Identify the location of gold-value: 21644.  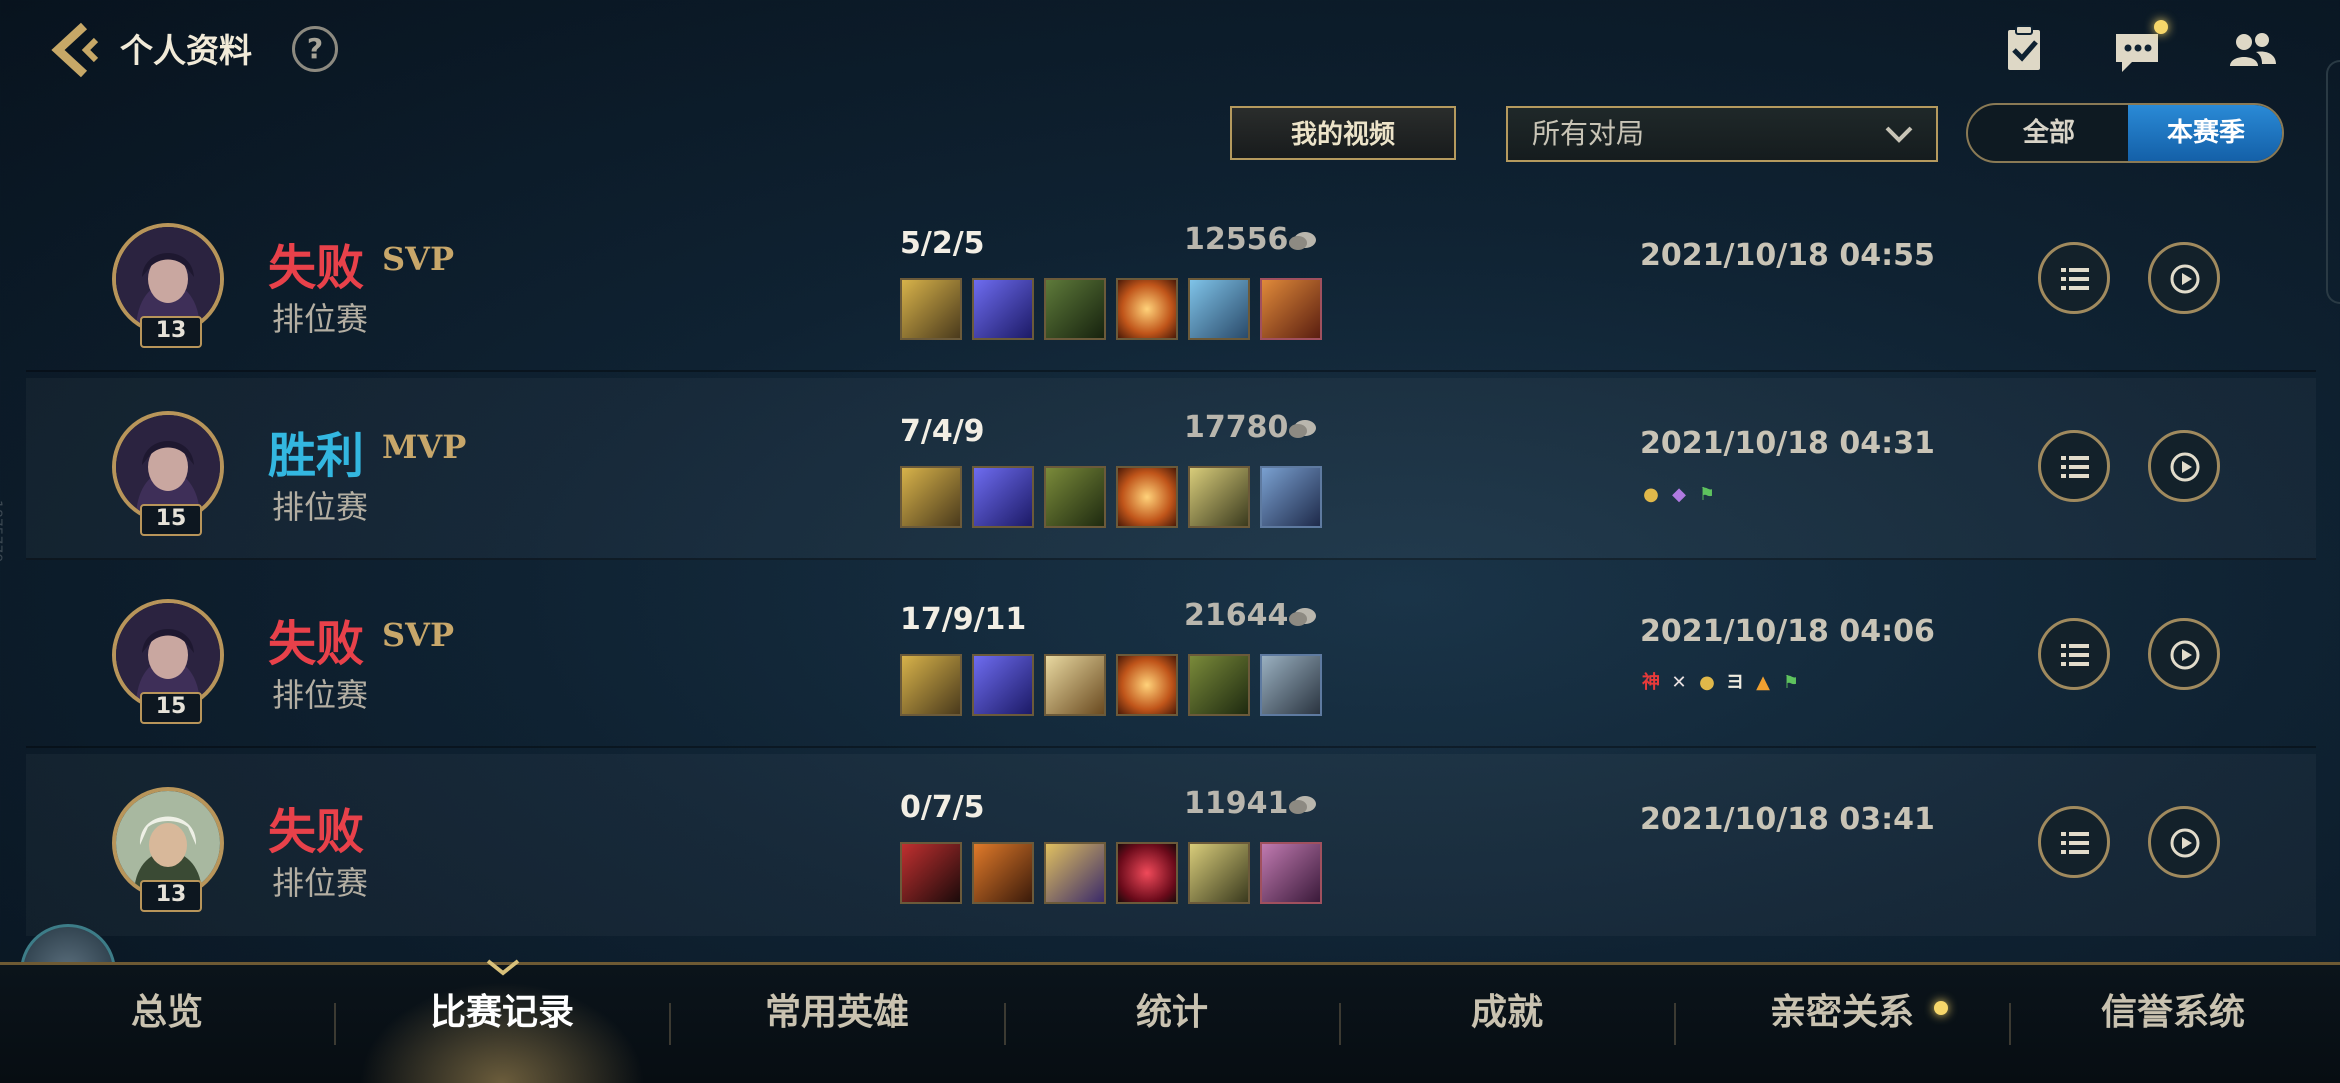
(1236, 615).